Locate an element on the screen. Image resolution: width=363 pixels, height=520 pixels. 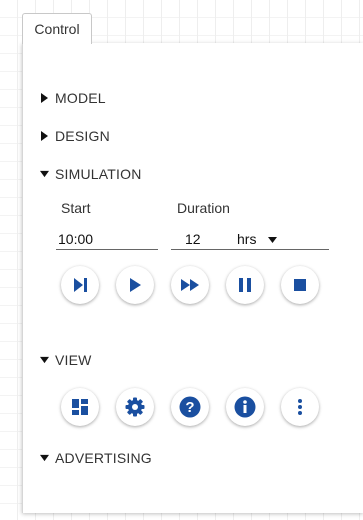
play-icon is located at coordinates (135, 285).